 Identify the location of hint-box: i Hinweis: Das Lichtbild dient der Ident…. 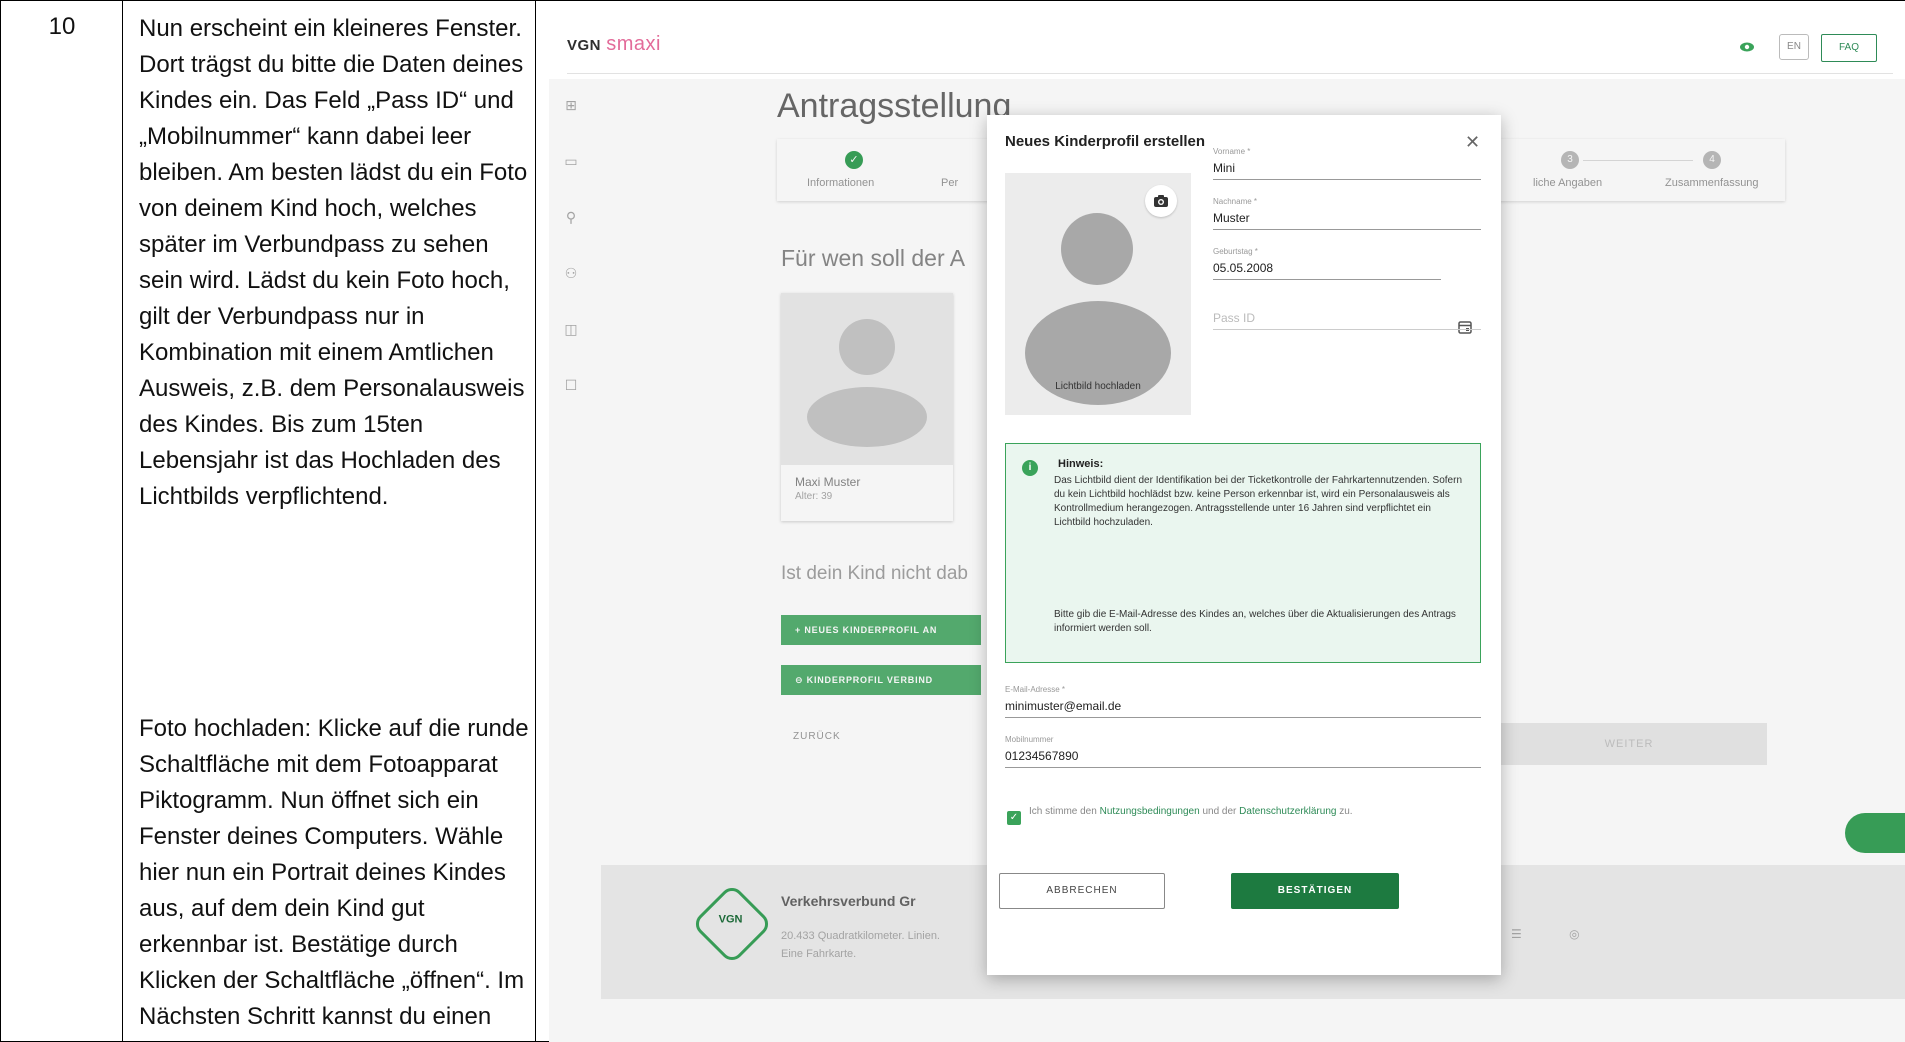
(1243, 553).